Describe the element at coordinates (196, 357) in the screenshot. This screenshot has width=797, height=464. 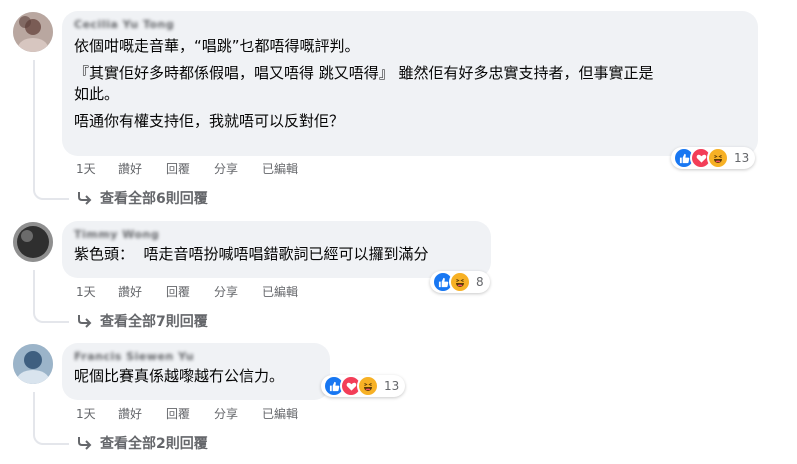
I see `comment-author: Francis Siewen Yu` at that location.